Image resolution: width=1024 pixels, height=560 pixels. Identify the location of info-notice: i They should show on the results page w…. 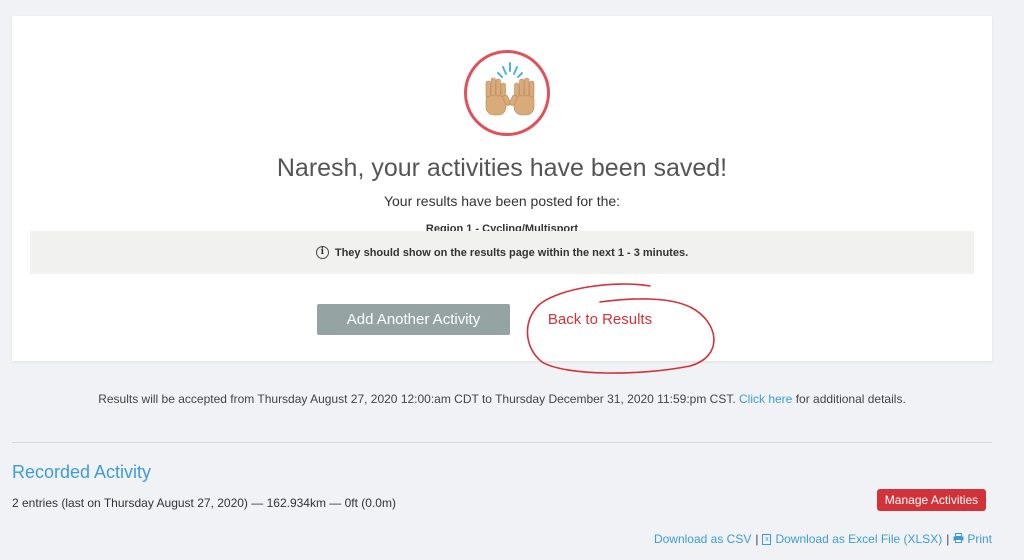
(502, 252).